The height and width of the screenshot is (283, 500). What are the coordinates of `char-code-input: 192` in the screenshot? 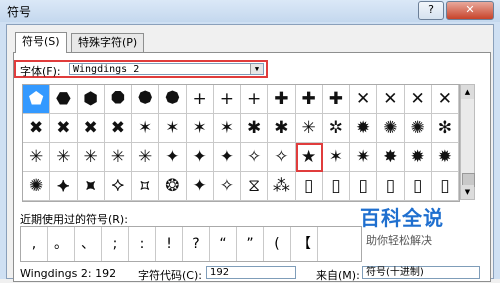 It's located at (251, 272).